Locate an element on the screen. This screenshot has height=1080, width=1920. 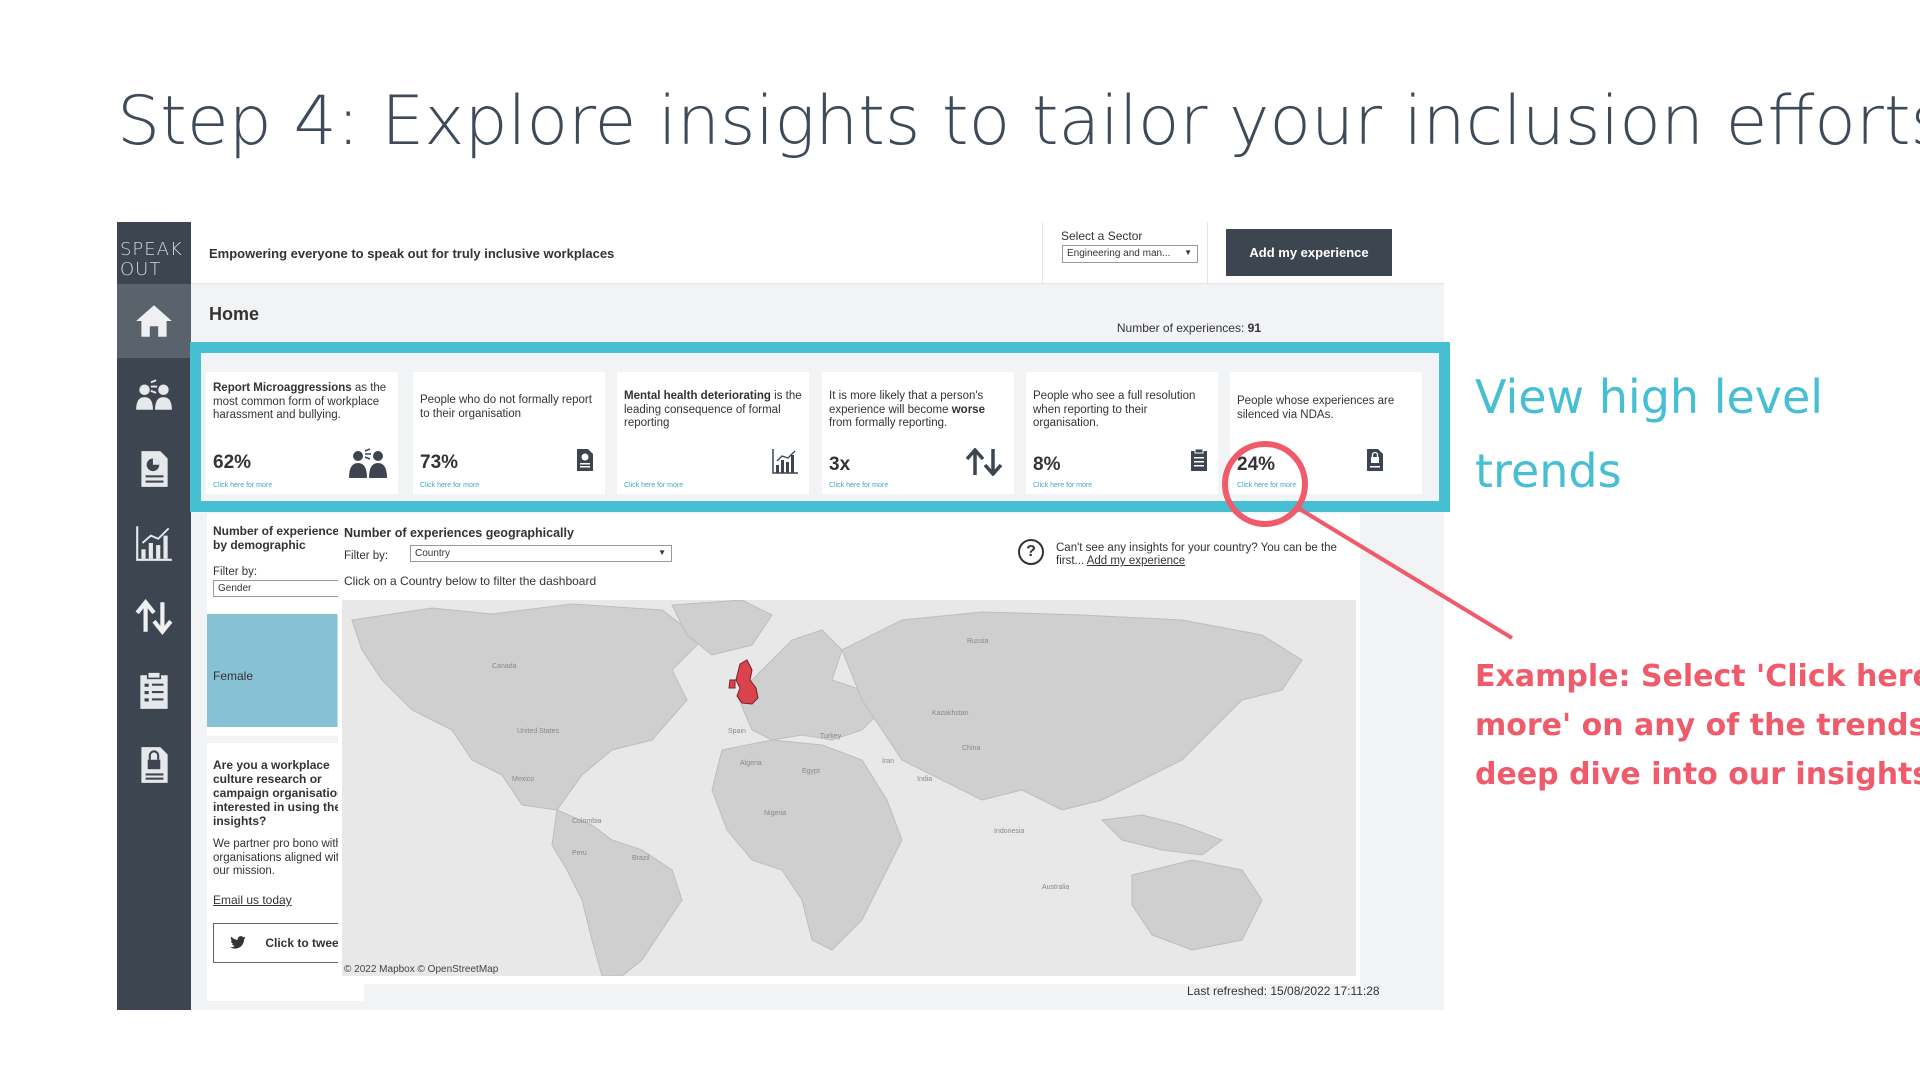
home-icon is located at coordinates (154, 321).